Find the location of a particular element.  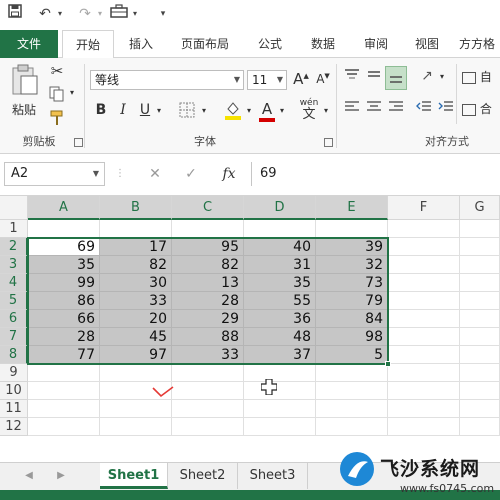

tab-insert: 插入 is located at coordinates (141, 44).